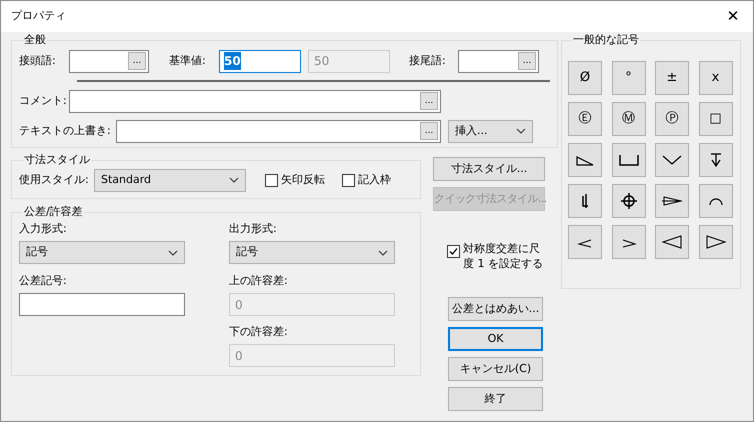 This screenshot has height=422, width=754. I want to click on symbol-button: °, so click(629, 78).